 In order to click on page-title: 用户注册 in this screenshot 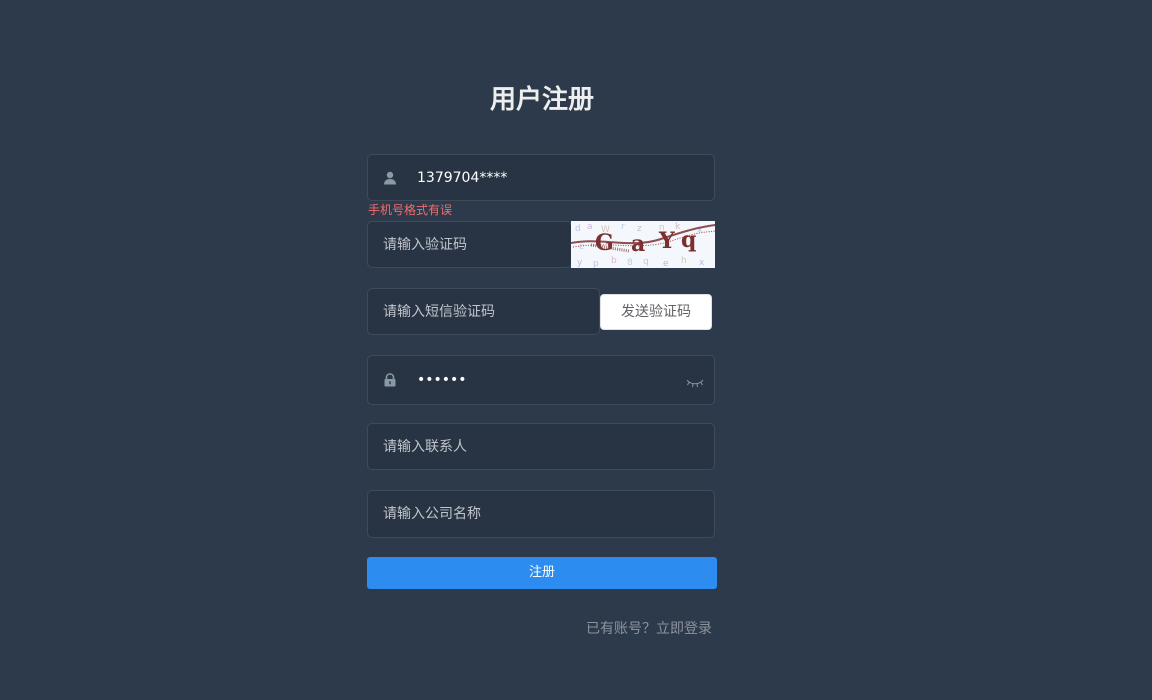, I will do `click(541, 100)`.